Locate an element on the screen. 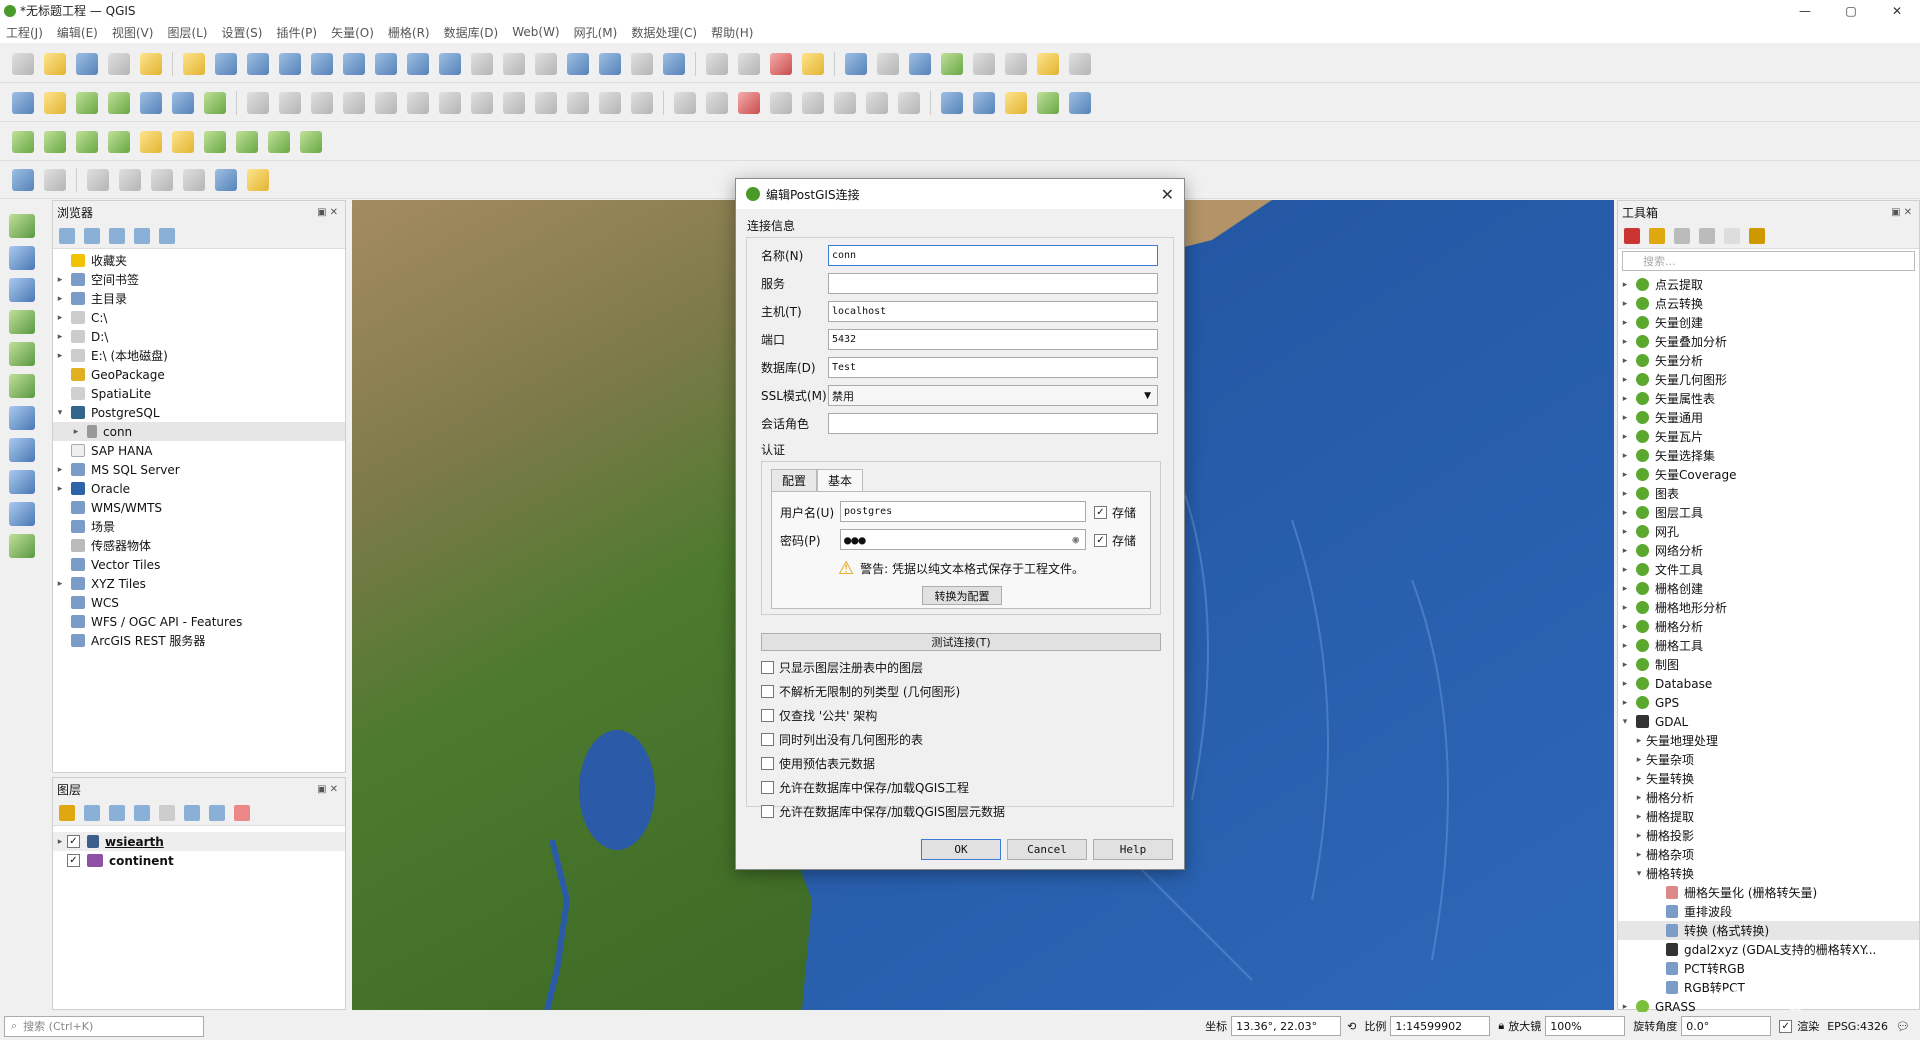 The width and height of the screenshot is (1920, 1040). collapse-all-icon is located at coordinates (142, 235).